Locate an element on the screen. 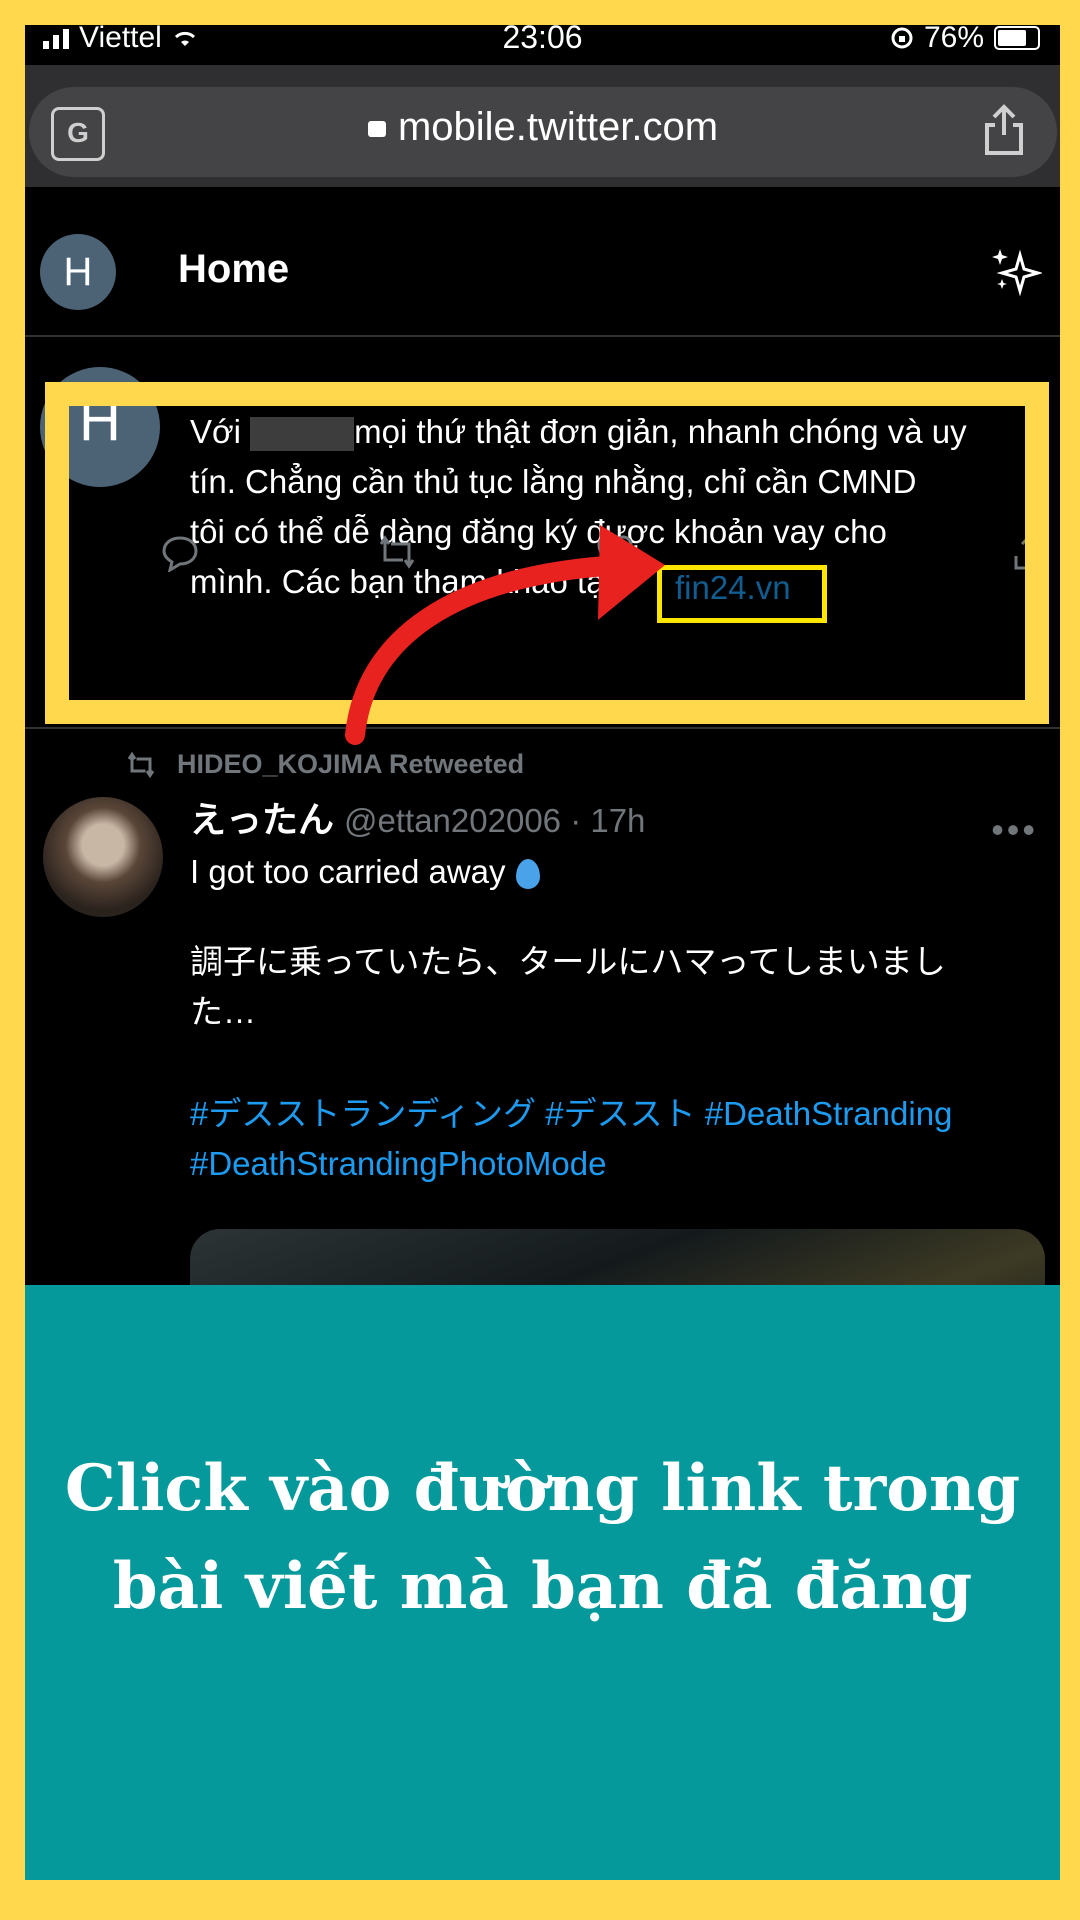  retweet-small-icon is located at coordinates (141, 764).